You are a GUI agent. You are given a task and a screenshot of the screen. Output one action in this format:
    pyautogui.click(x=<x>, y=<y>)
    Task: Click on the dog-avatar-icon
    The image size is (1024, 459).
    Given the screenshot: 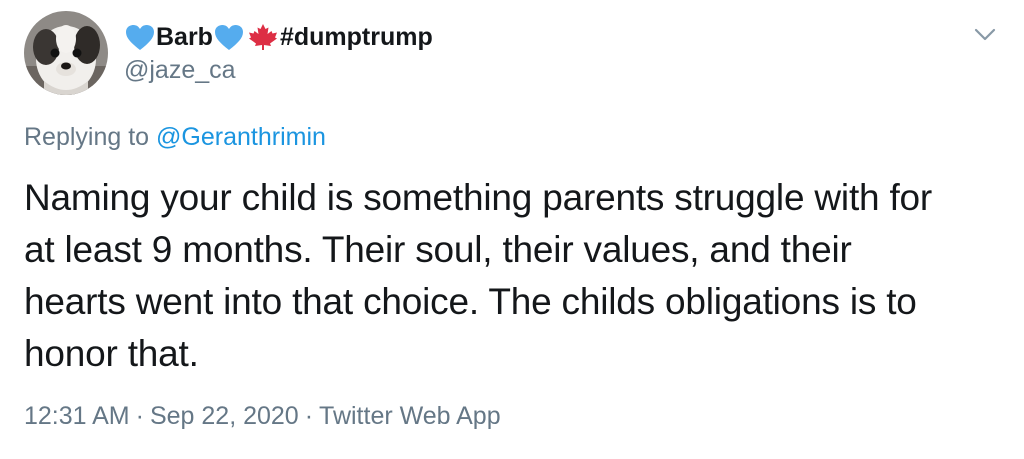 What is the action you would take?
    pyautogui.click(x=66, y=53)
    